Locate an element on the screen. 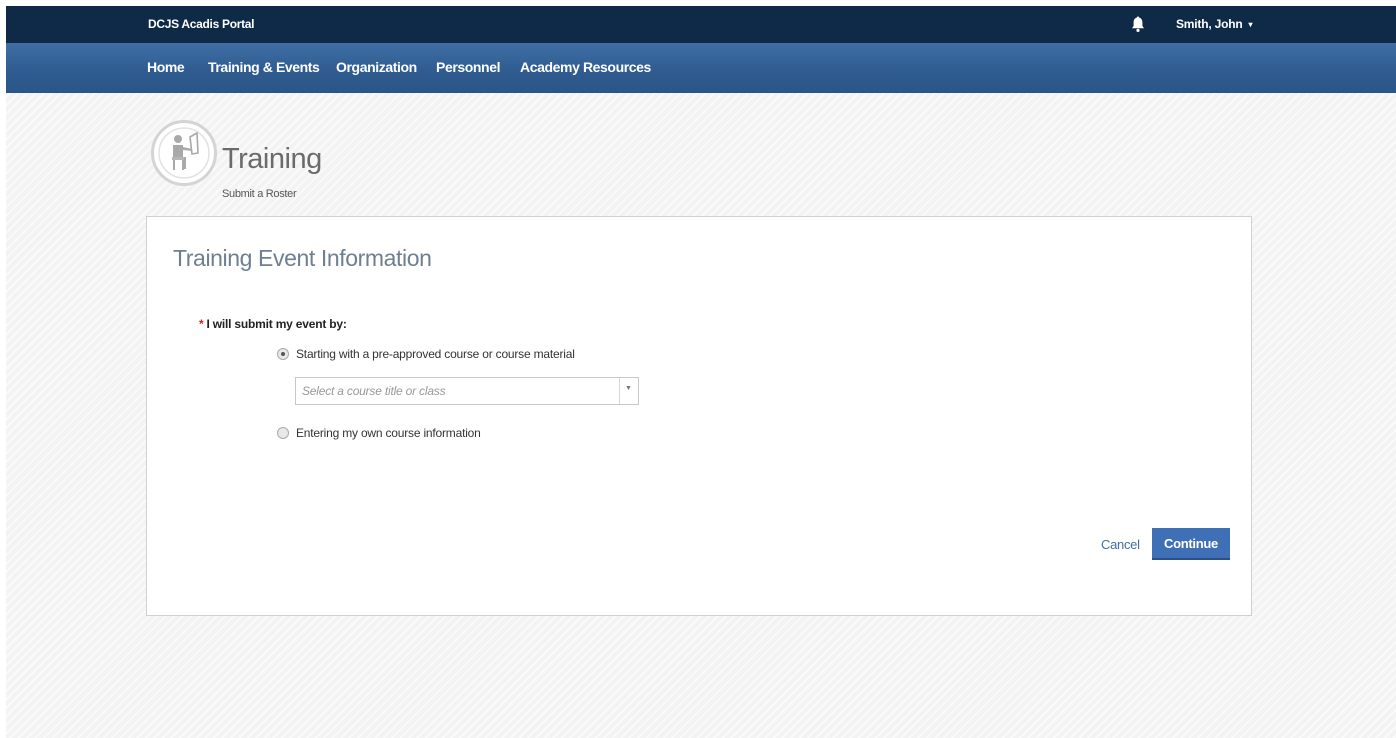  user-name: Smith, John is located at coordinates (1209, 24).